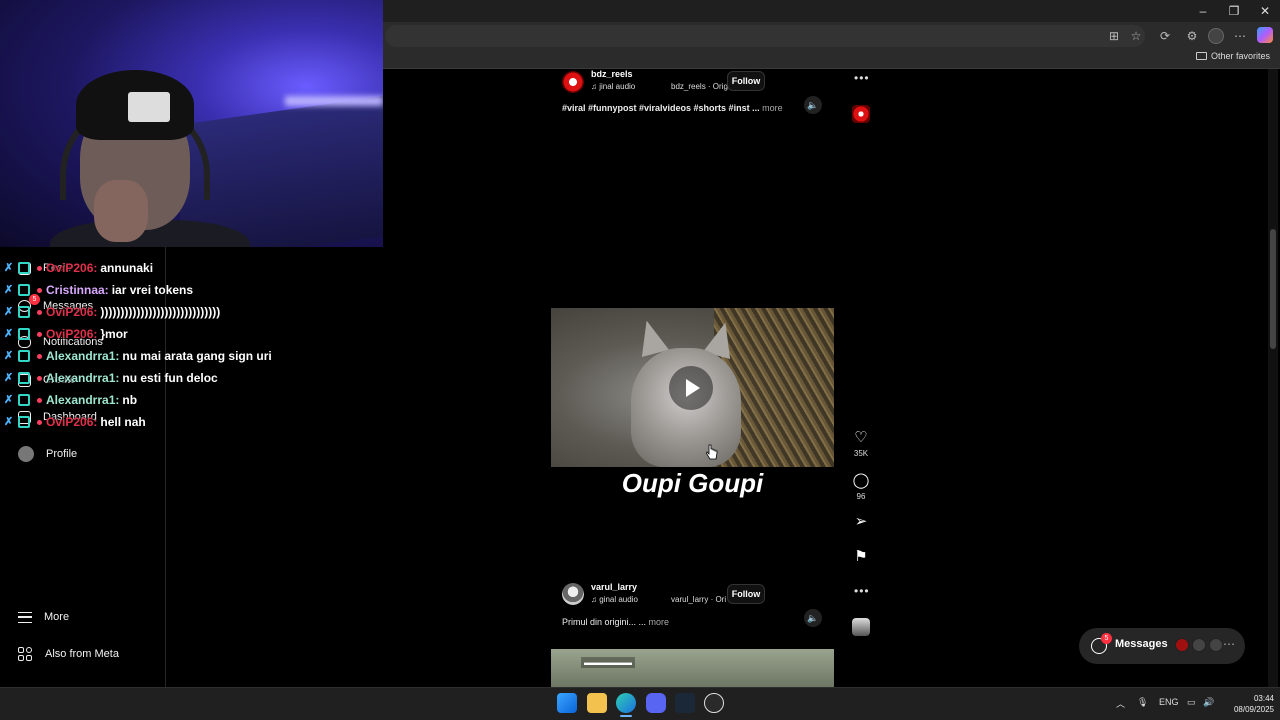 The width and height of the screenshot is (1280, 720). I want to click on close-window-button: ✕, so click(1265, 11).